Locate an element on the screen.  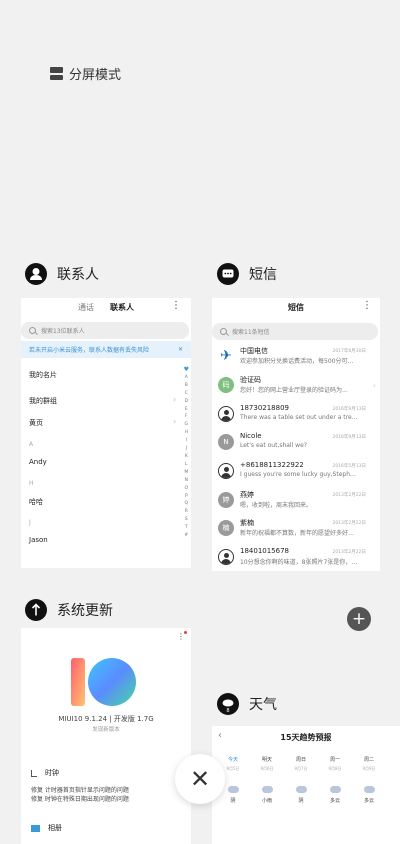
close-all-button: ✕ is located at coordinates (200, 779).